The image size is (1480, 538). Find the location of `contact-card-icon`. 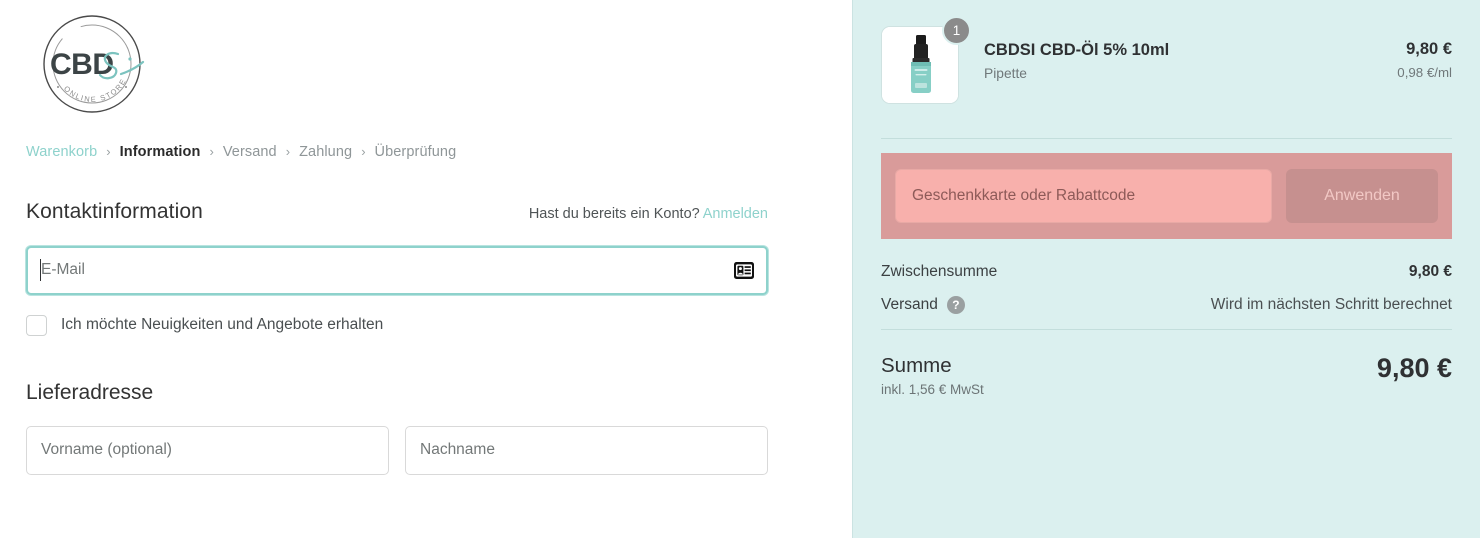

contact-card-icon is located at coordinates (744, 270).